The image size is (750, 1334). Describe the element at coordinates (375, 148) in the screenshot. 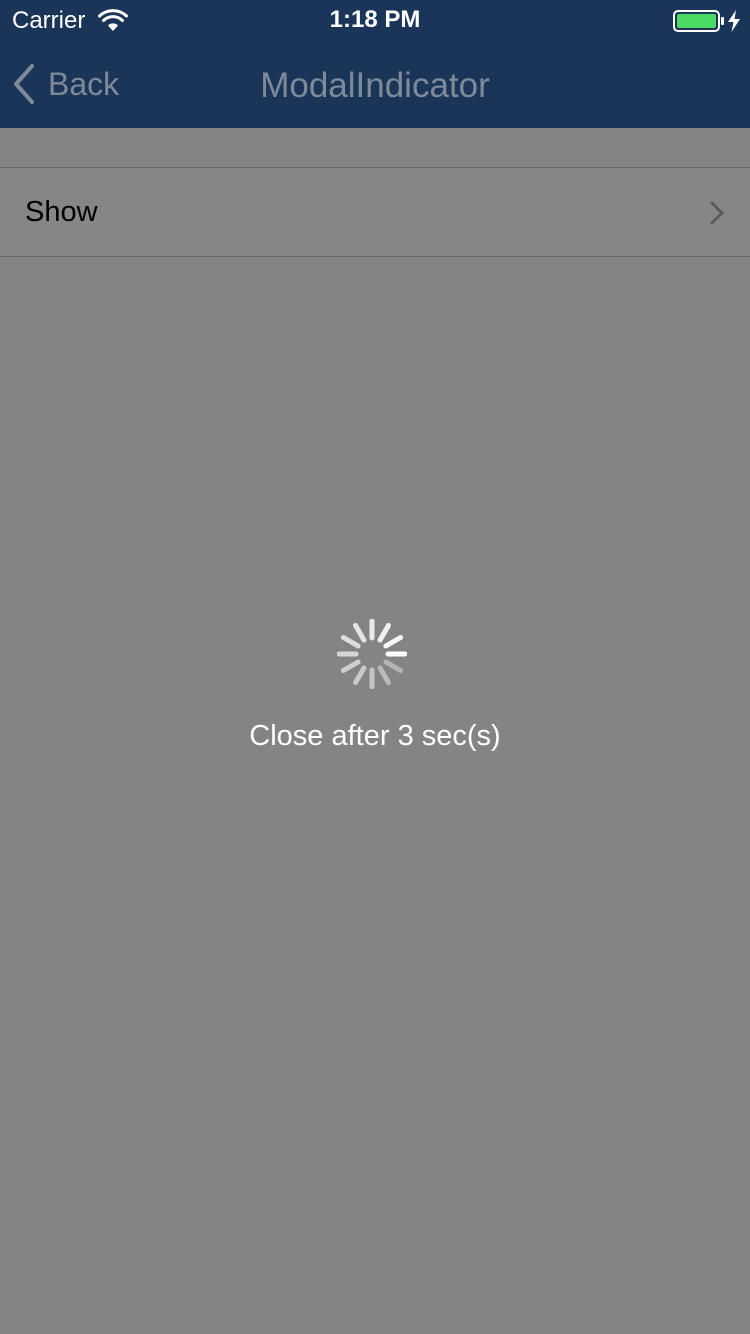

I see `section-header` at that location.